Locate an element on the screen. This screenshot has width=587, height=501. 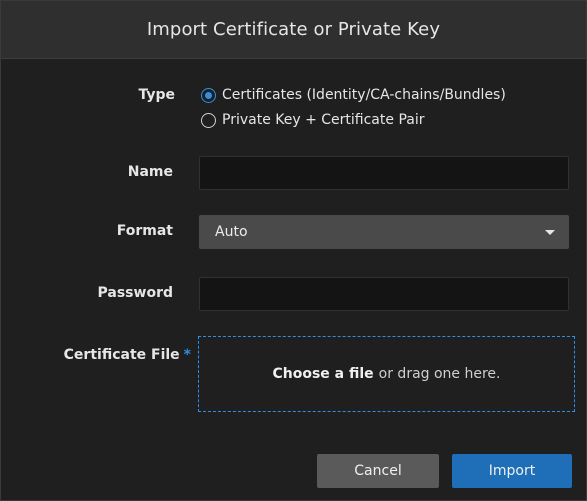
required-marker: * is located at coordinates (187, 355).